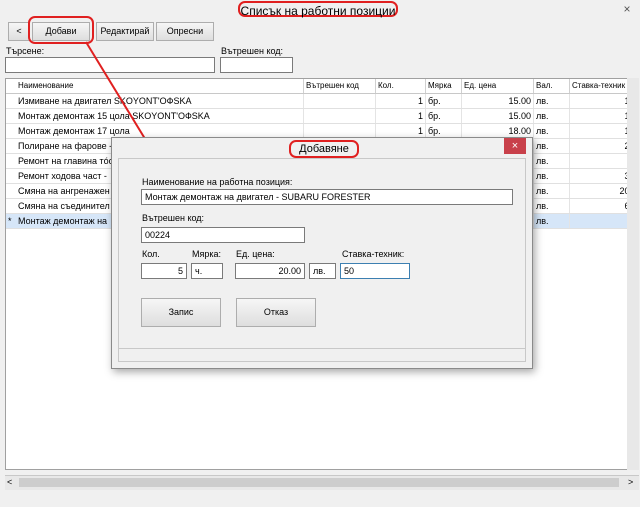 The image size is (640, 507). Describe the element at coordinates (9, 482) in the screenshot. I see `scroll-left-icon: <` at that location.